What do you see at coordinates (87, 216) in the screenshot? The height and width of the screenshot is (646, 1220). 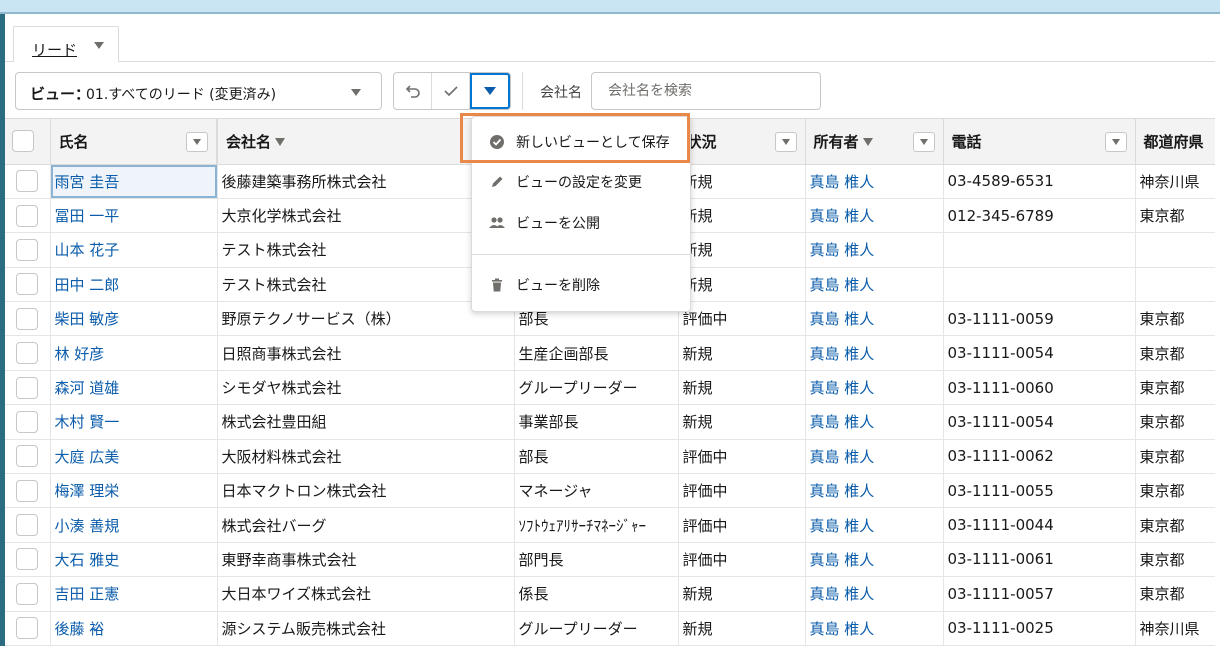 I see `lead-name-link: 冨田 一平` at bounding box center [87, 216].